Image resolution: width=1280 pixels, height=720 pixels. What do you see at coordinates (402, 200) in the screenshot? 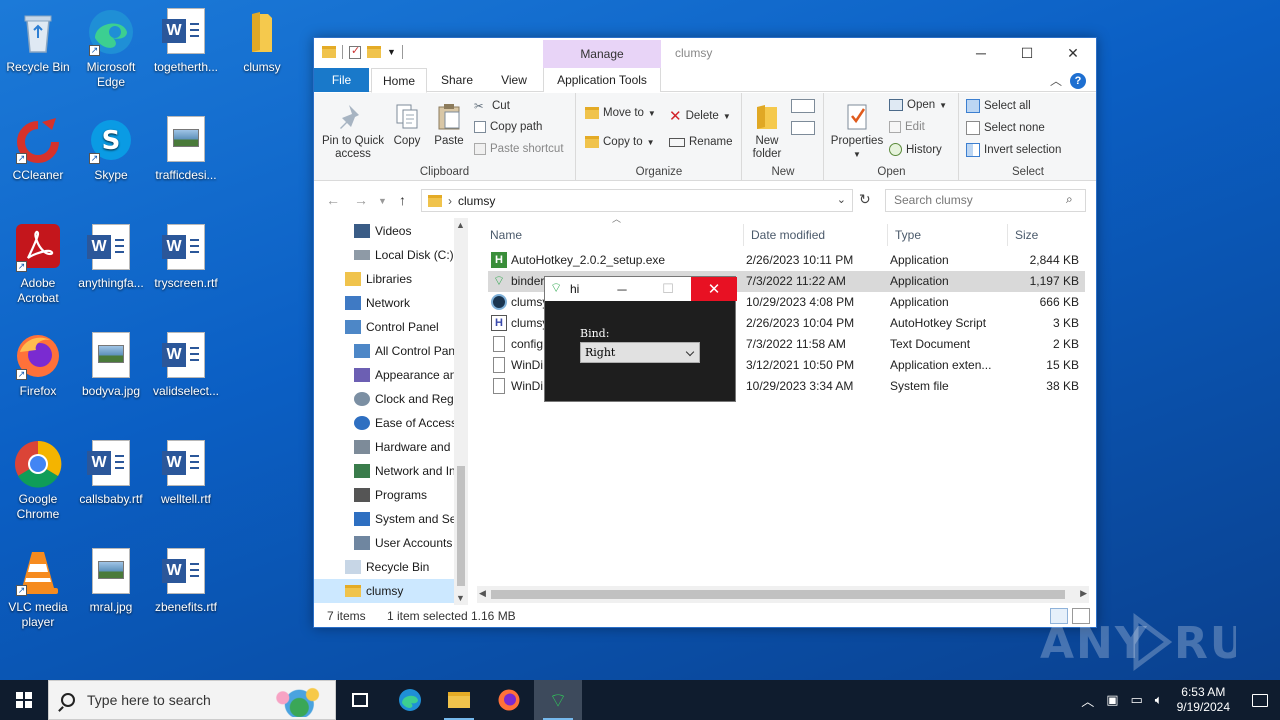
I see `up-arrow-icon: ↑` at bounding box center [402, 200].